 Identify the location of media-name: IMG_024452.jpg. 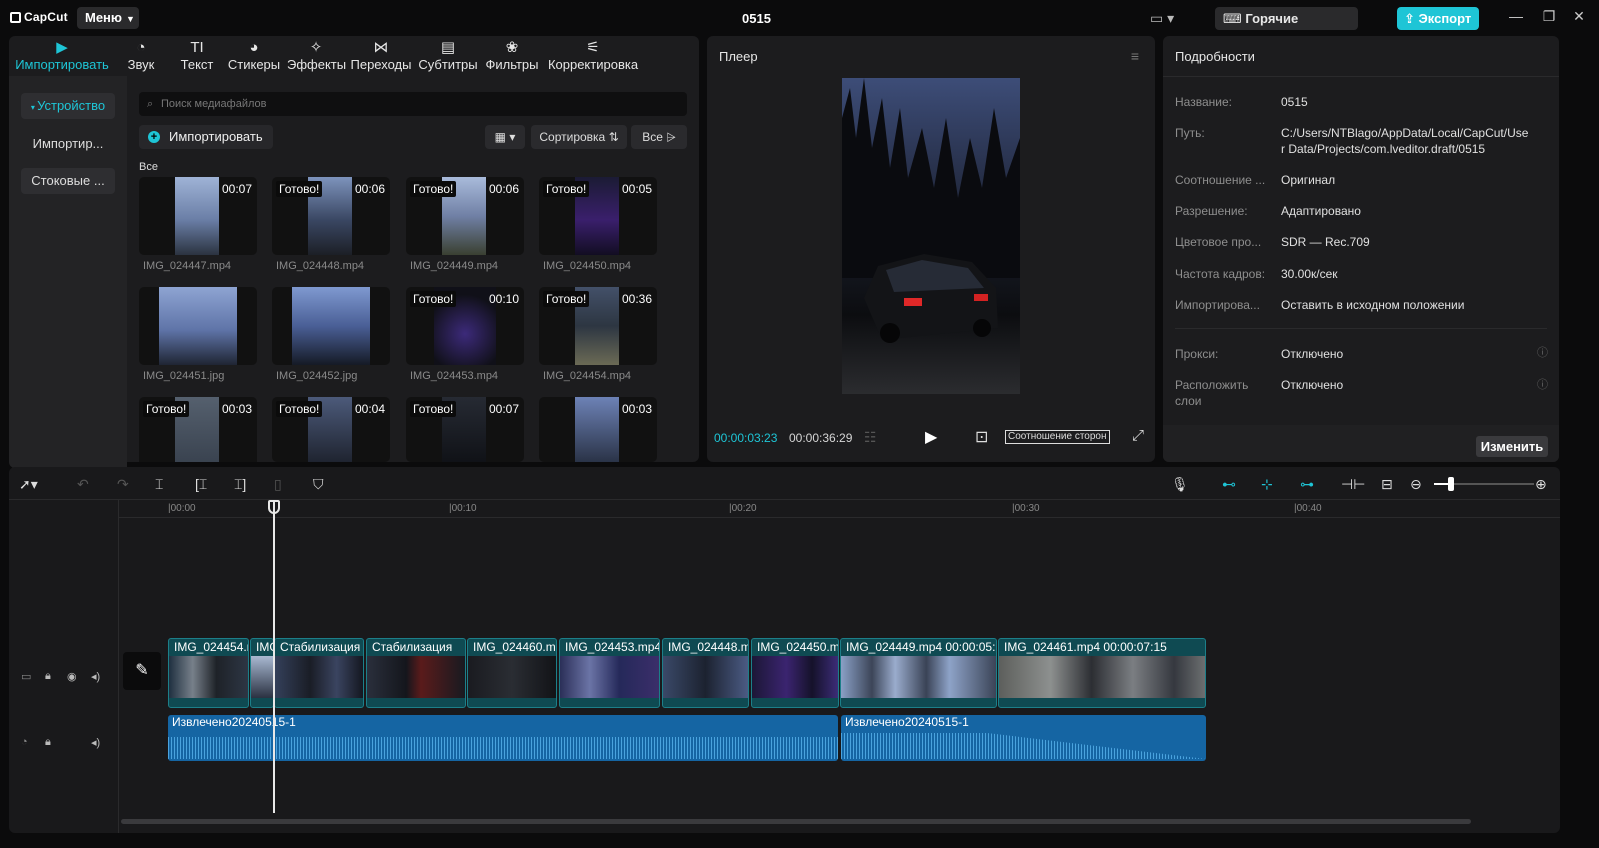
(317, 376).